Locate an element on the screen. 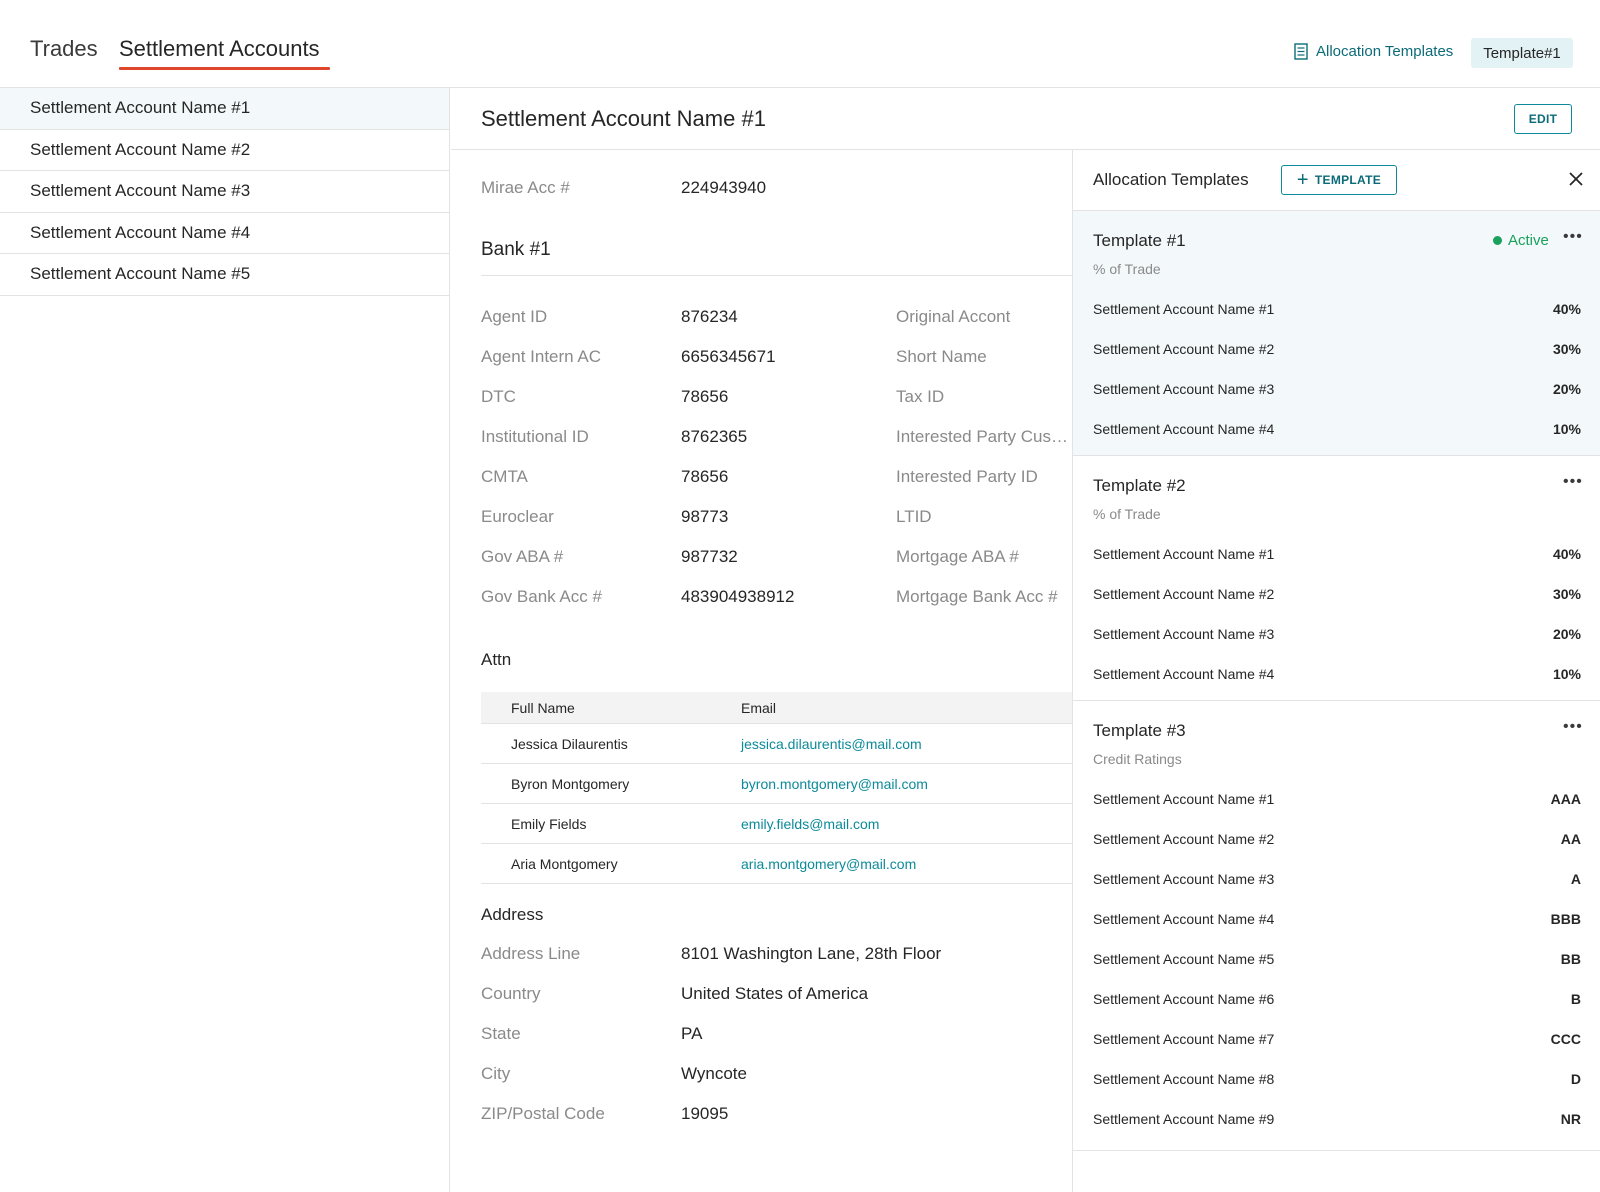 This screenshot has width=1600, height=1192. contact-name: Aria Montgomery is located at coordinates (564, 863).